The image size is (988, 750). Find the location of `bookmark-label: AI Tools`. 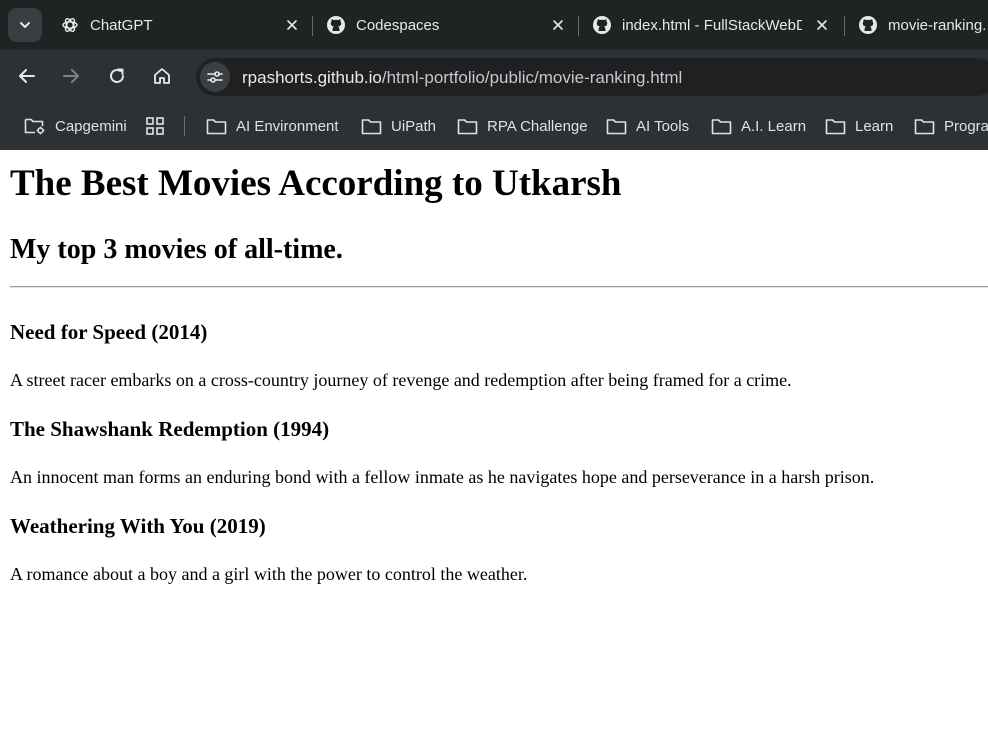

bookmark-label: AI Tools is located at coordinates (663, 126).